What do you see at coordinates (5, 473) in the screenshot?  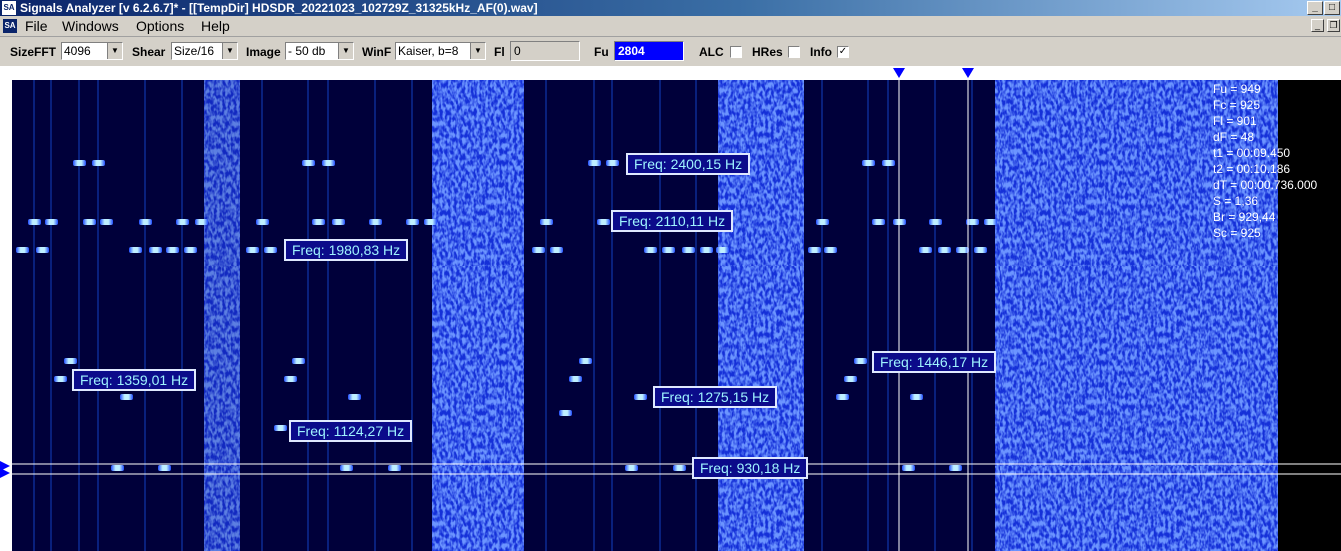 I see `cursor-fl-marker-icon` at bounding box center [5, 473].